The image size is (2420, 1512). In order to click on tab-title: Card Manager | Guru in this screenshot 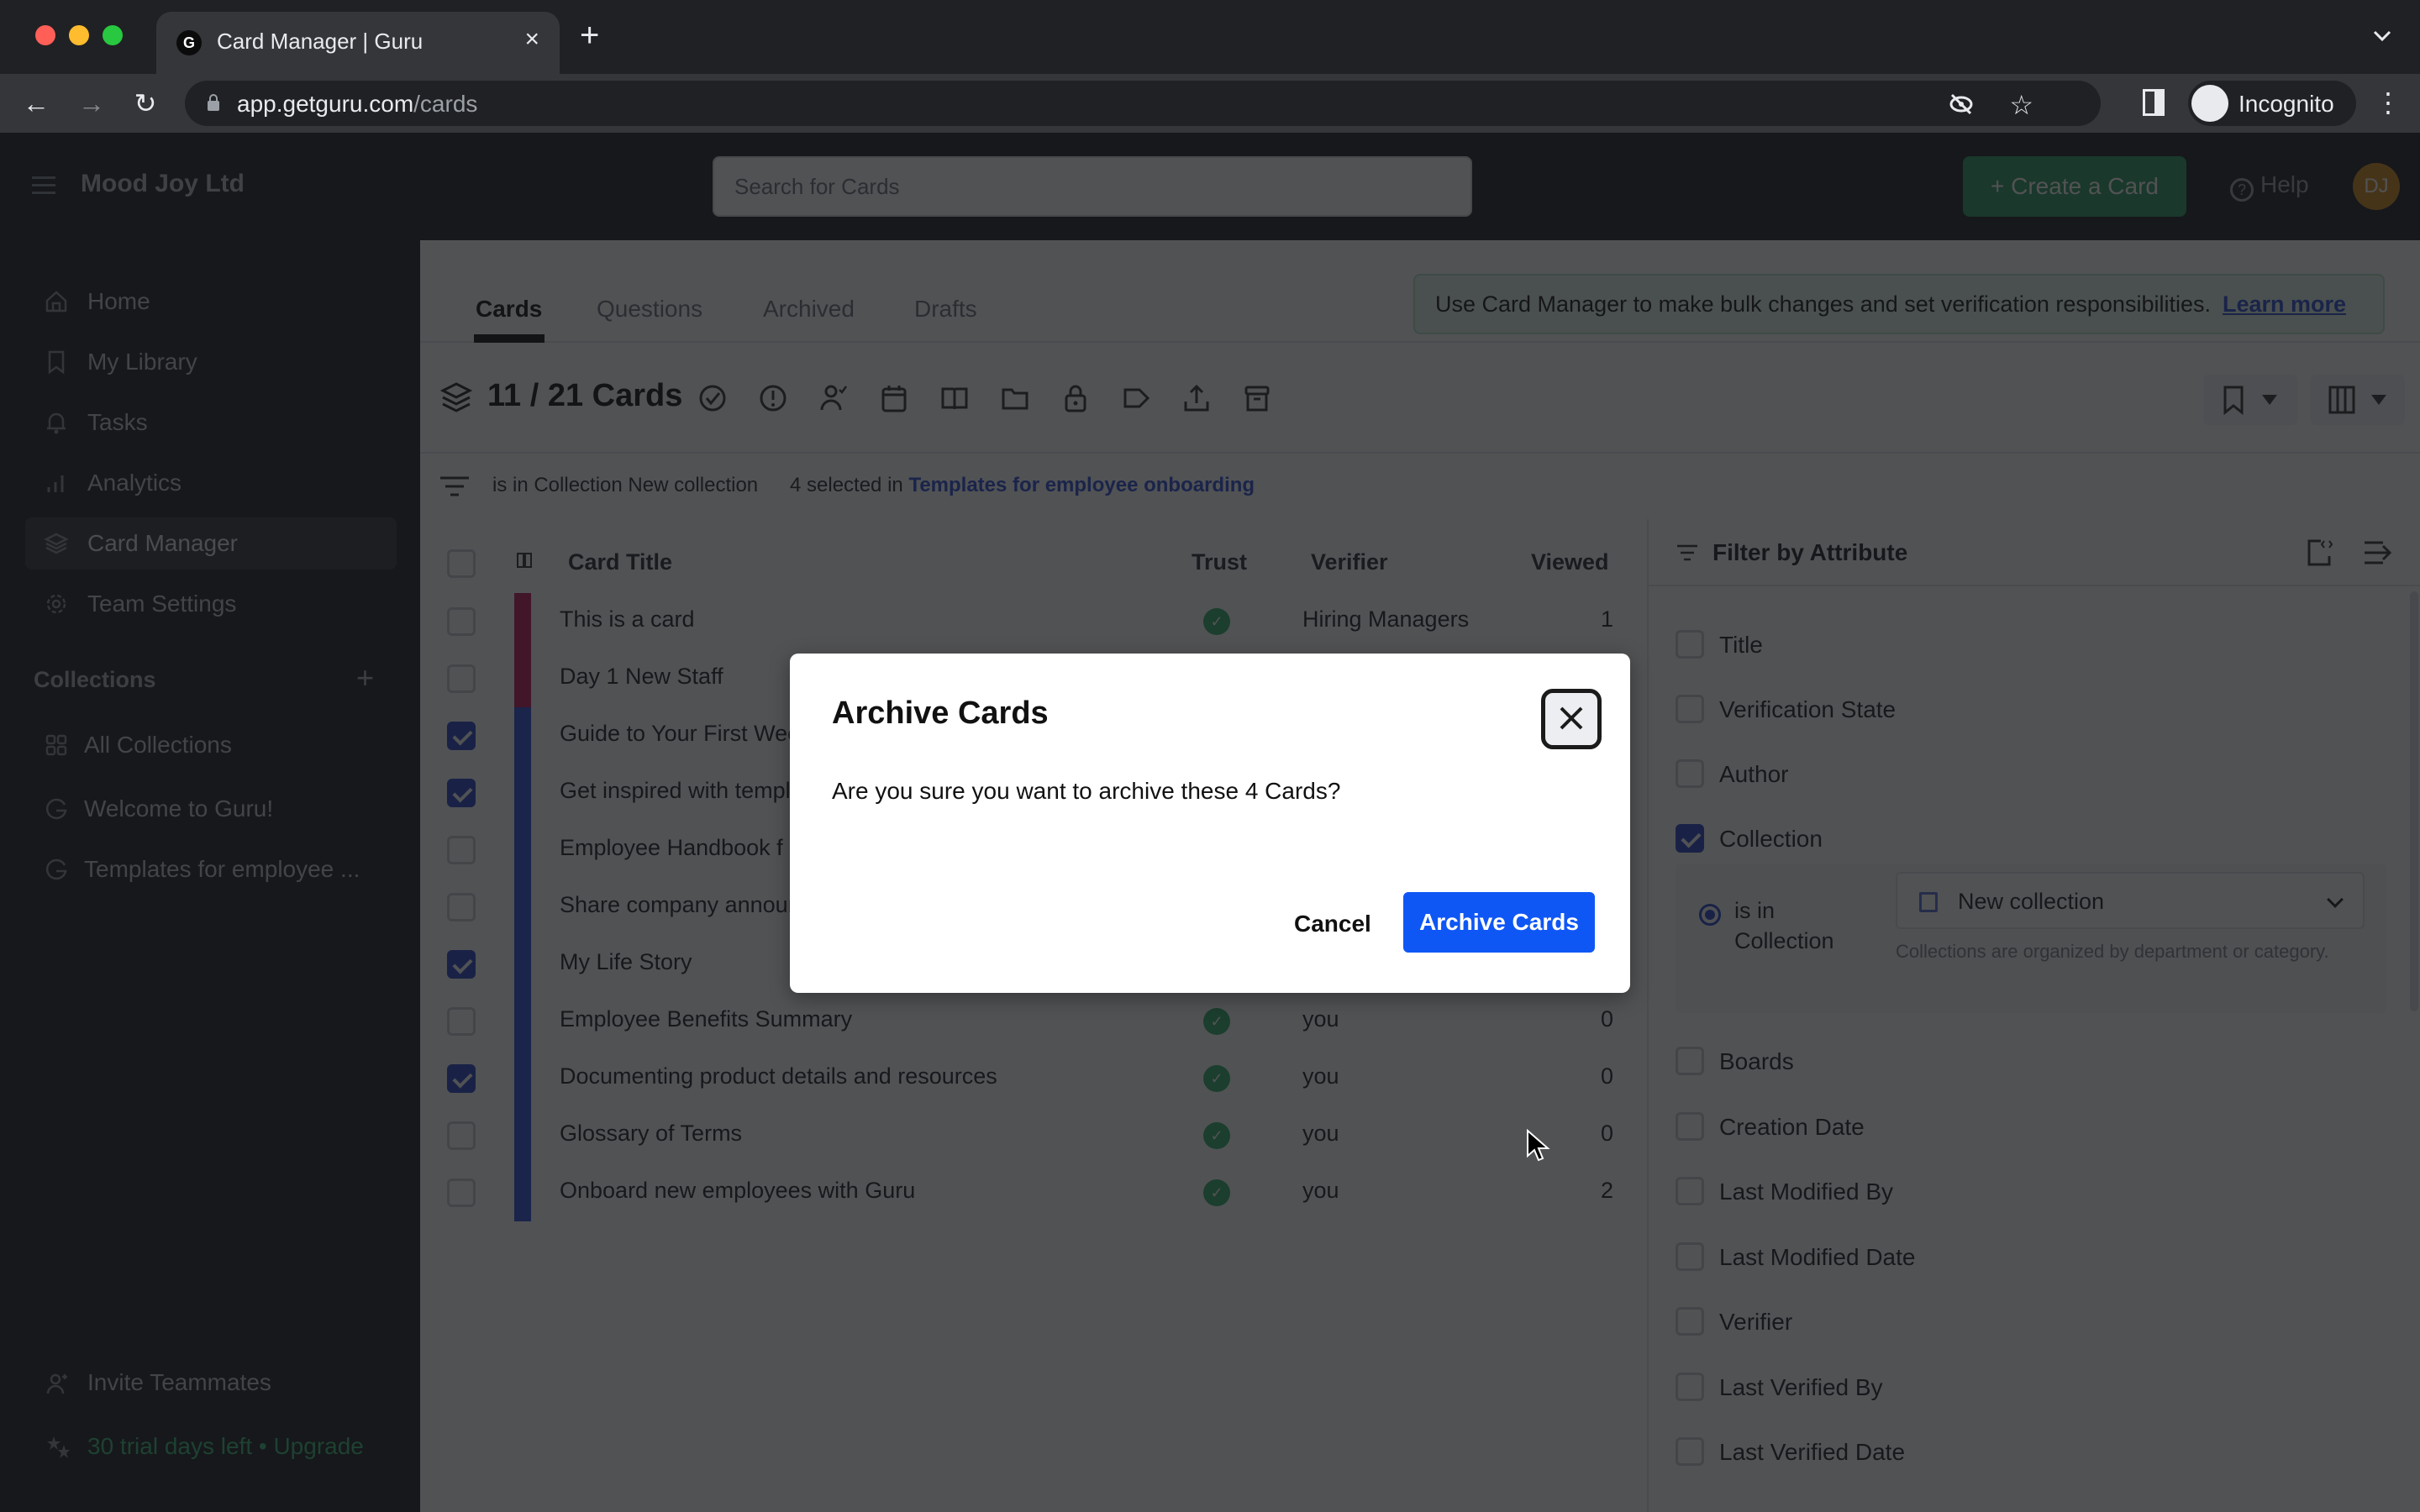, I will do `click(321, 41)`.